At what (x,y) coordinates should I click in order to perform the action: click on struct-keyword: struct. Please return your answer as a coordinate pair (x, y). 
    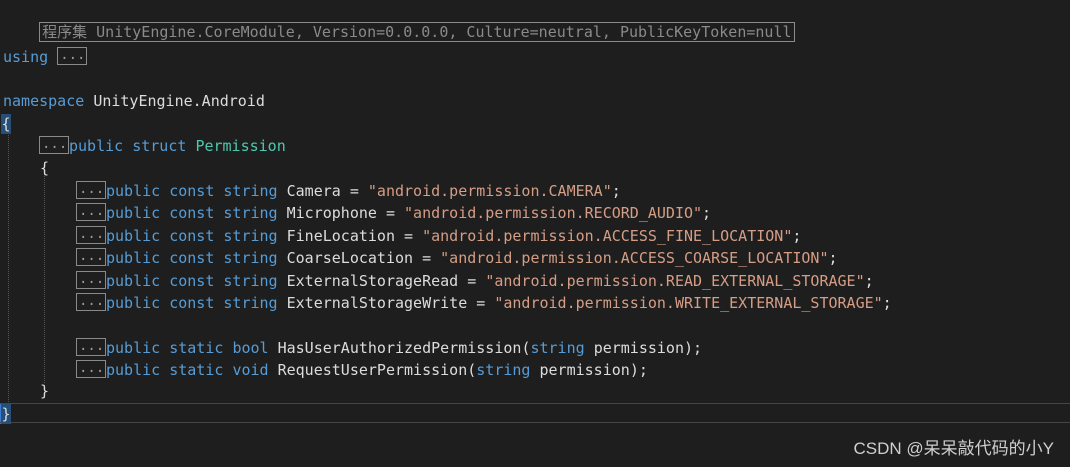
    Looking at the image, I should click on (159, 146).